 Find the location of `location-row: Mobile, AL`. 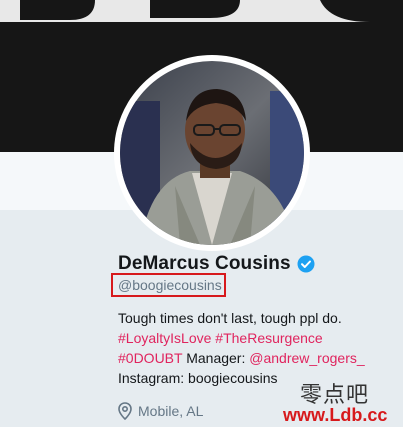

location-row: Mobile, AL is located at coordinates (160, 411).